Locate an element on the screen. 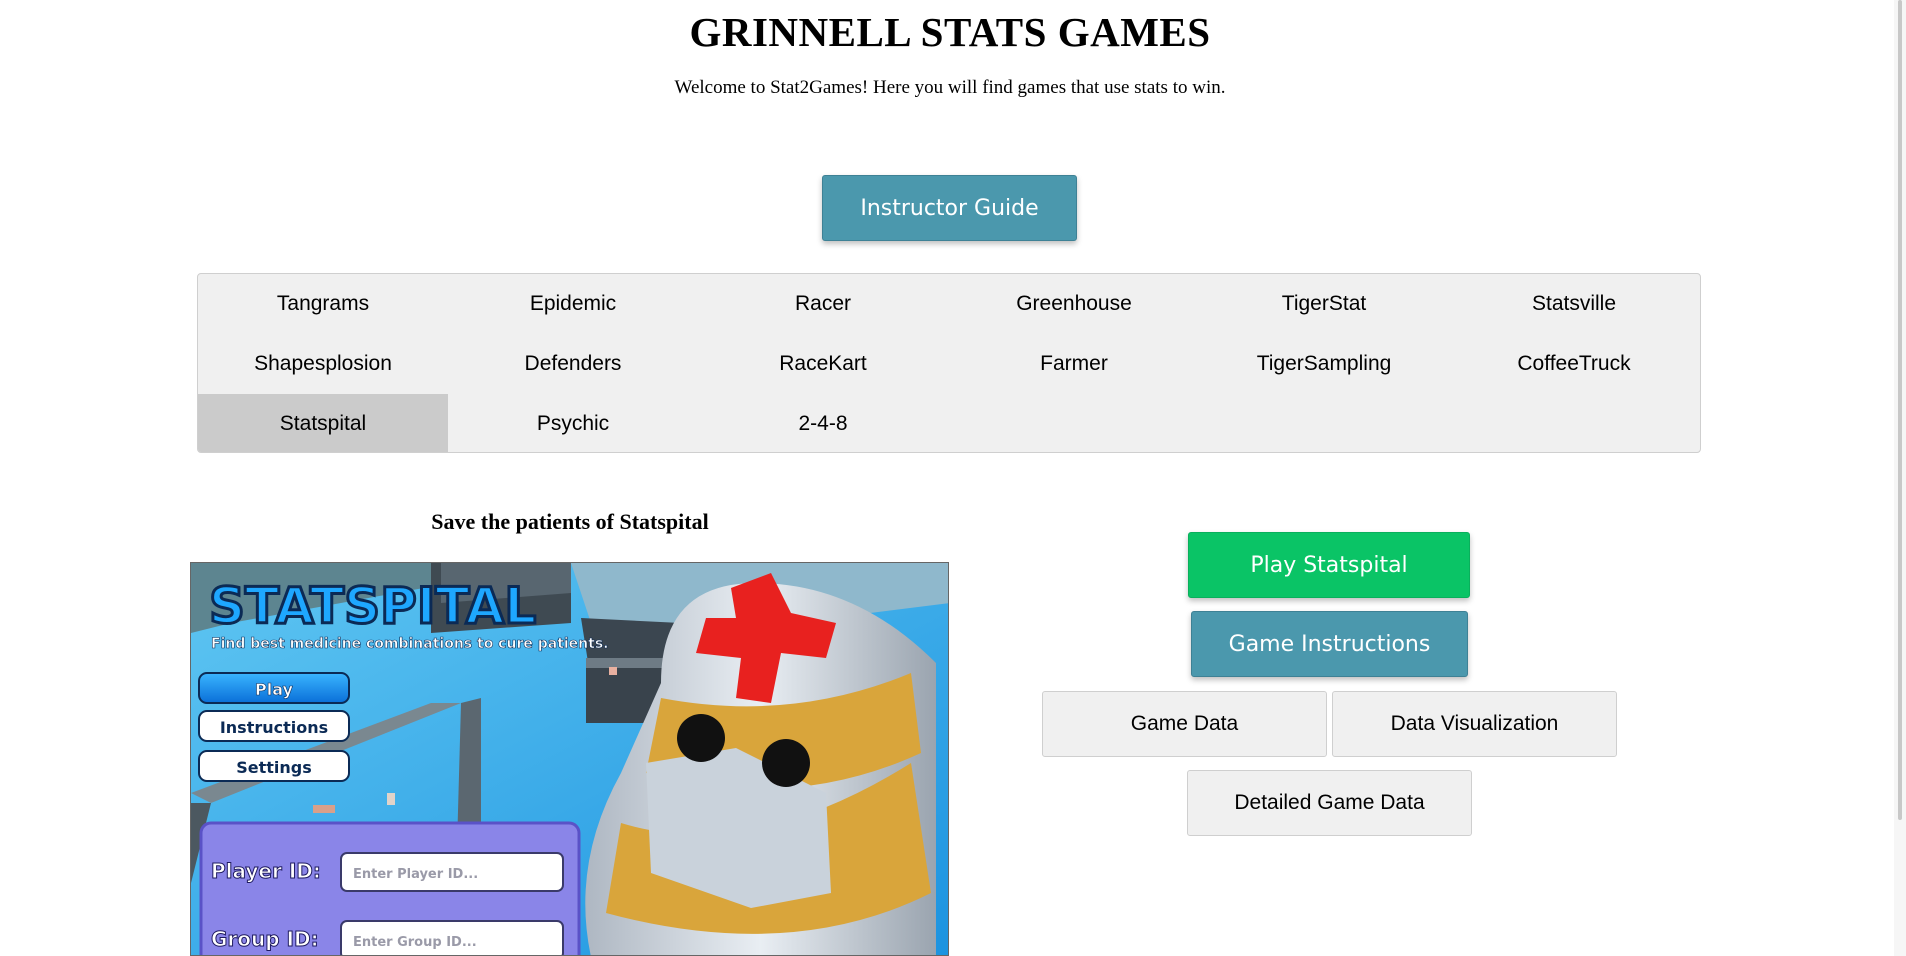  game-heading: Save the patients of Statspital is located at coordinates (570, 521).